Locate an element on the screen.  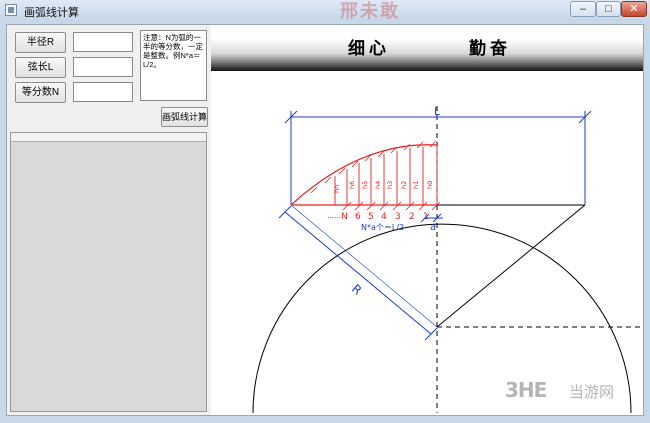
R-tick-top is located at coordinates (285, 212).